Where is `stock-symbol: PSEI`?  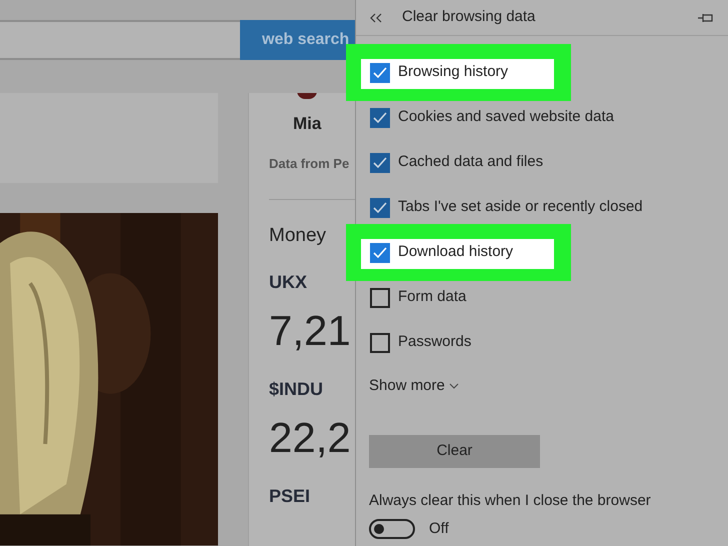
stock-symbol: PSEI is located at coordinates (290, 496).